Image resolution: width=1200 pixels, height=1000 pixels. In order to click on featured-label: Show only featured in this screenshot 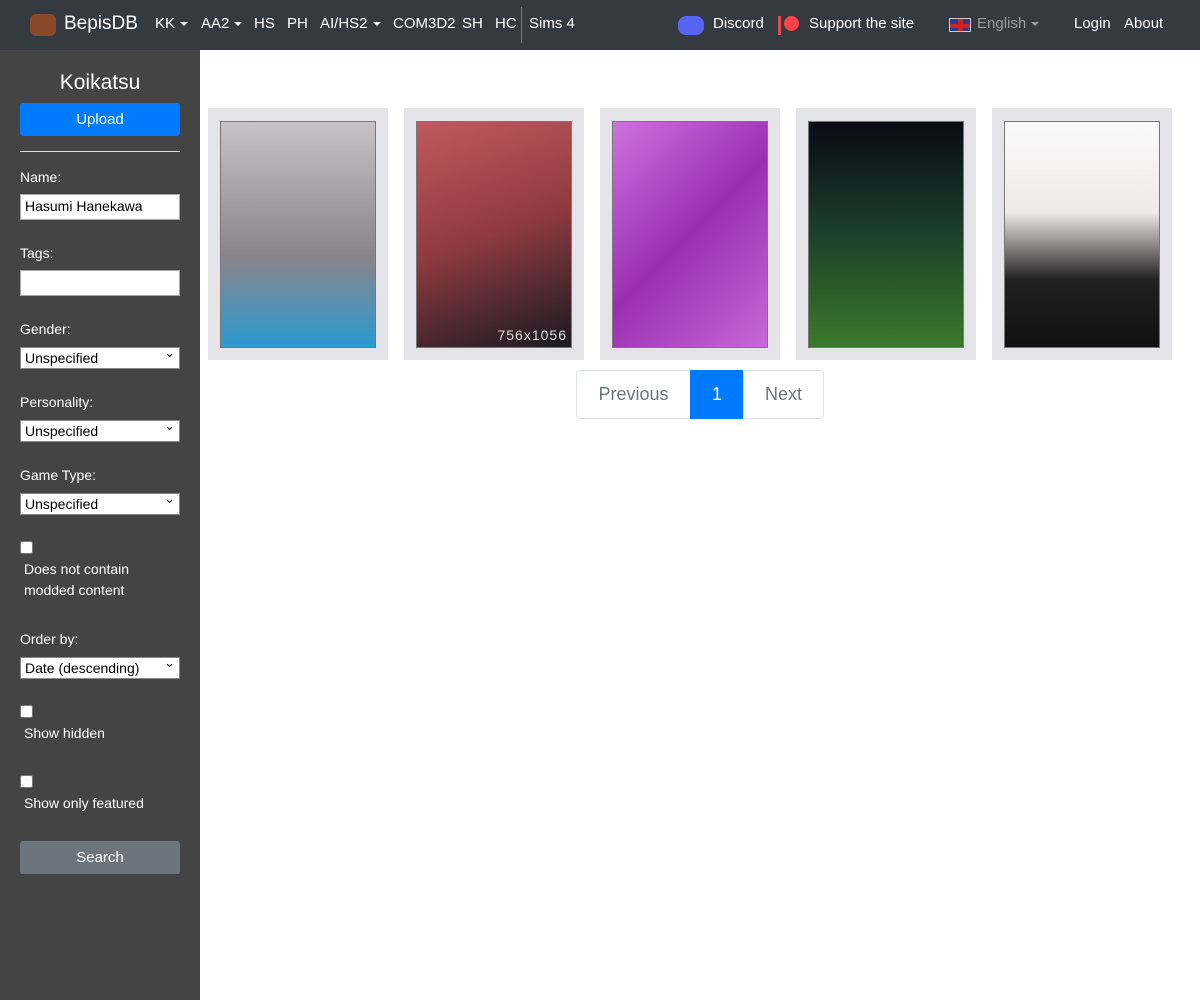, I will do `click(84, 803)`.